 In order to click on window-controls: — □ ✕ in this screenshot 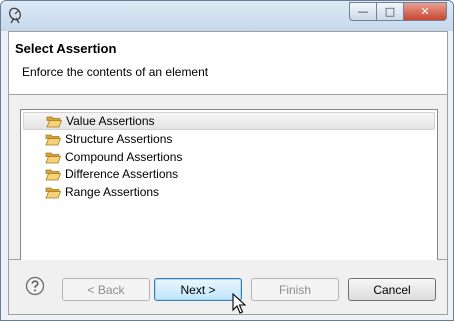, I will do `click(398, 12)`.